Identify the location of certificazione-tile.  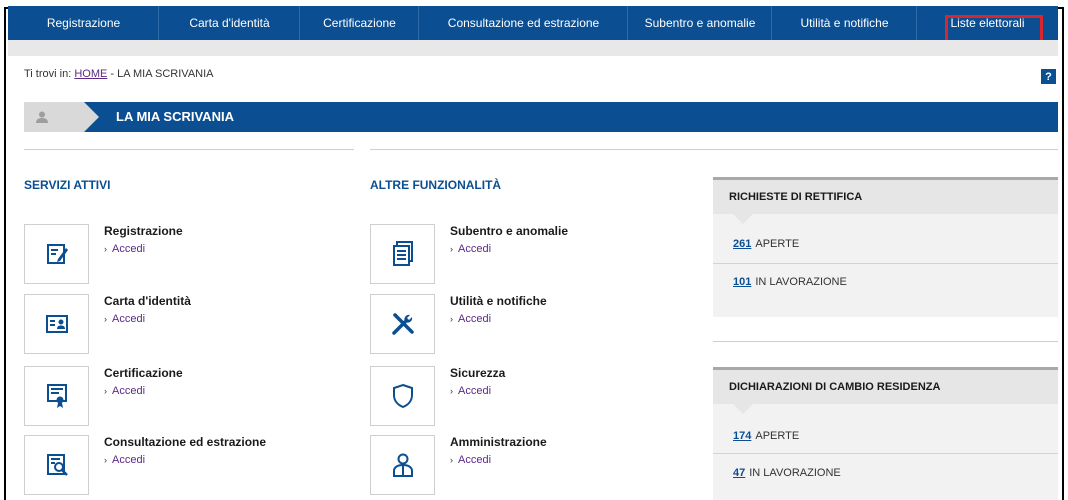
(56, 396).